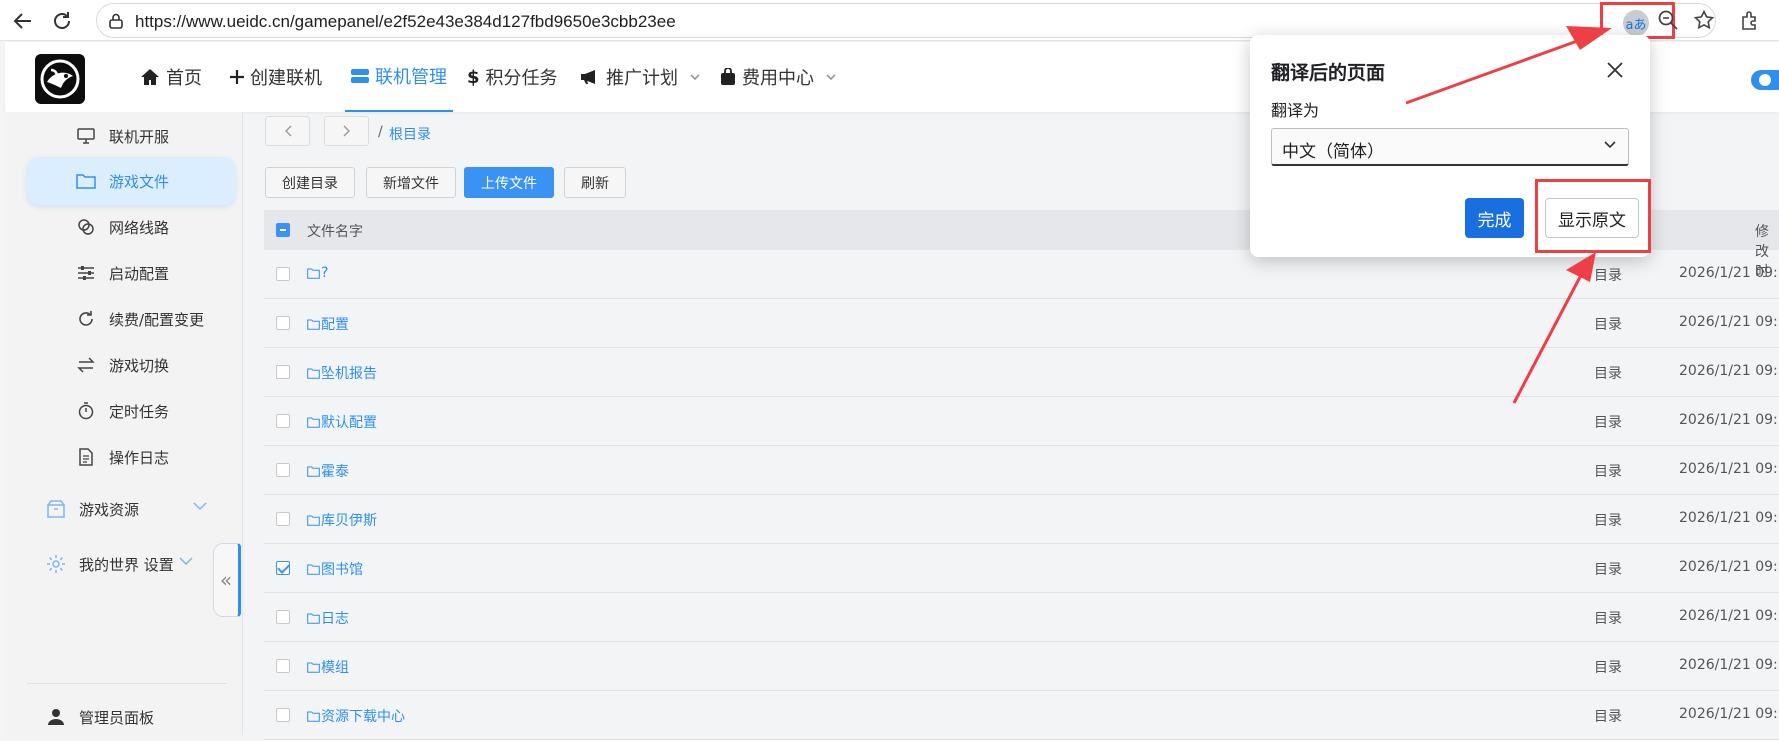 This screenshot has width=1779, height=741. Describe the element at coordinates (328, 667) in the screenshot. I see `file-name-link: 模组` at that location.